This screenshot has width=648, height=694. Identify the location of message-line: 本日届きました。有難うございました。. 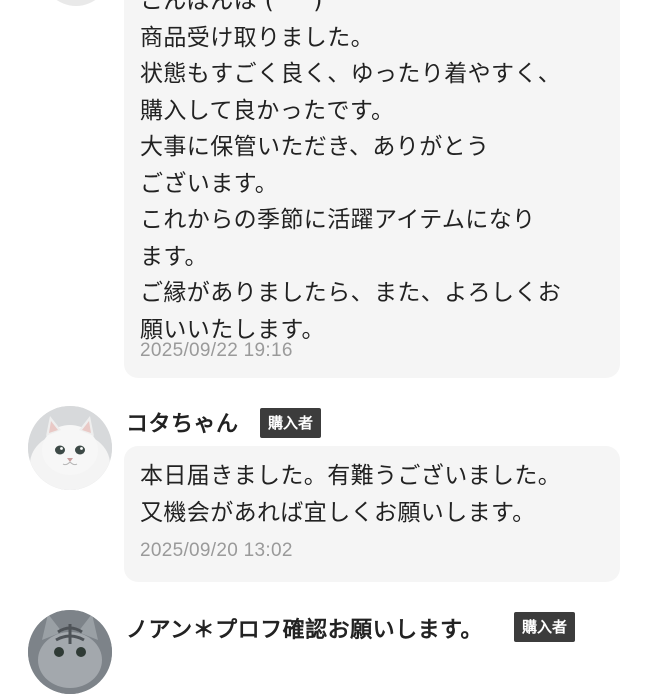
(351, 476).